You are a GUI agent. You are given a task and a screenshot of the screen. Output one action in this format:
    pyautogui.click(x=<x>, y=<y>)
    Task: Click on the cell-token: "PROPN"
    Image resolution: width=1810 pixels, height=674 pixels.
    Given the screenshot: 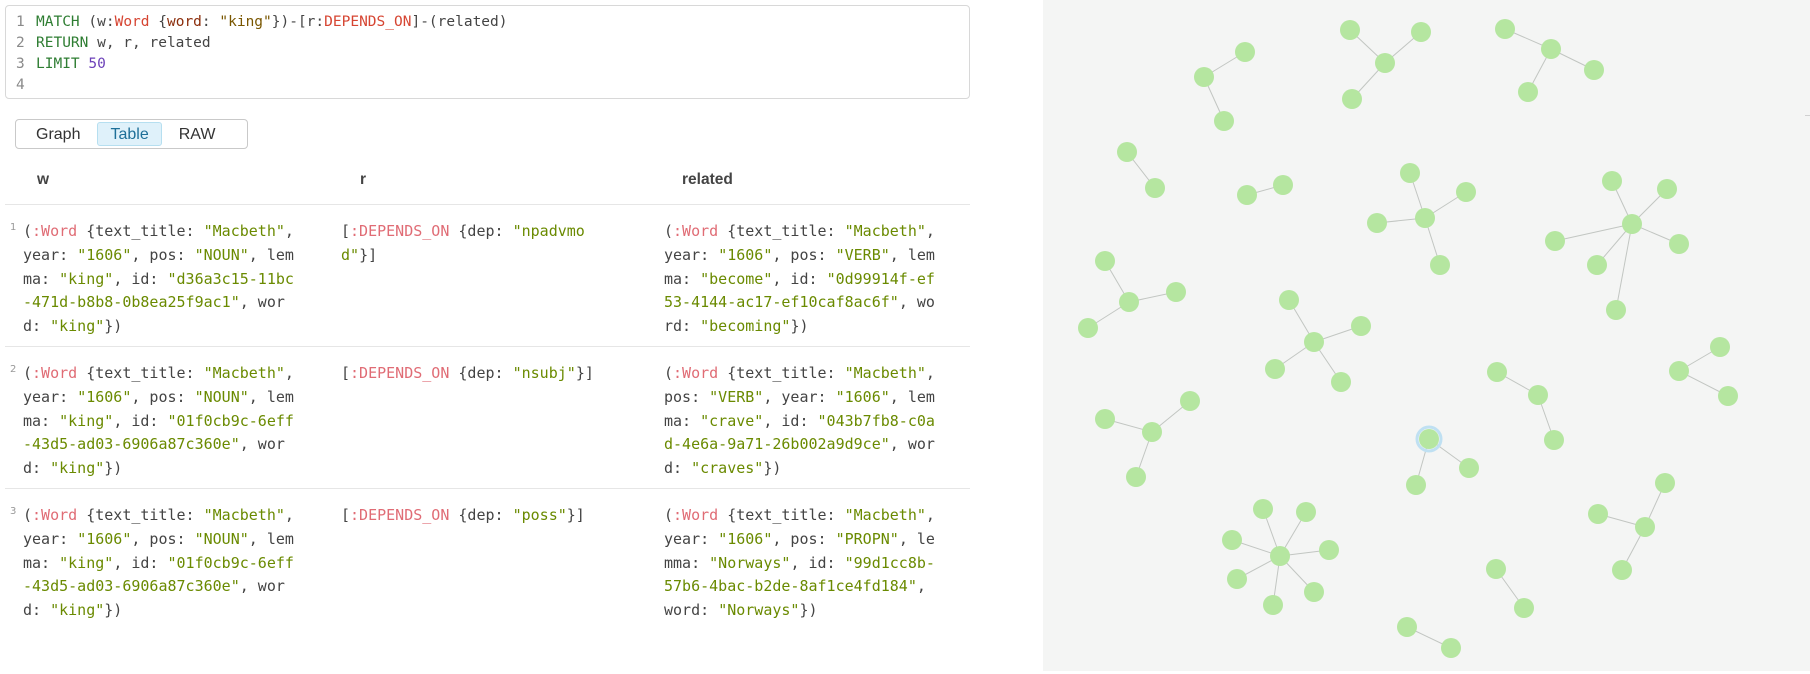 What is the action you would take?
    pyautogui.click(x=867, y=538)
    